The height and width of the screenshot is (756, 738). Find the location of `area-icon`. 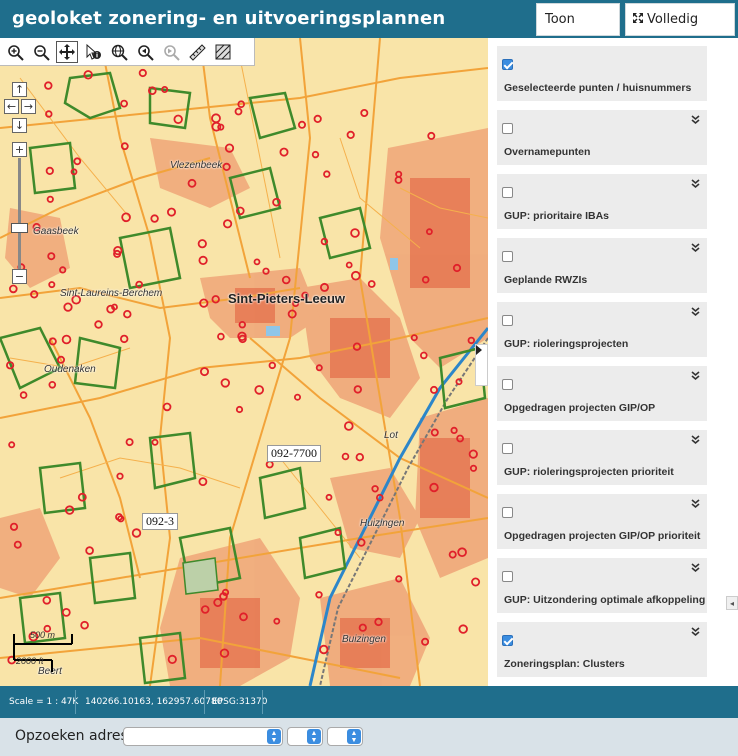

area-icon is located at coordinates (223, 51).